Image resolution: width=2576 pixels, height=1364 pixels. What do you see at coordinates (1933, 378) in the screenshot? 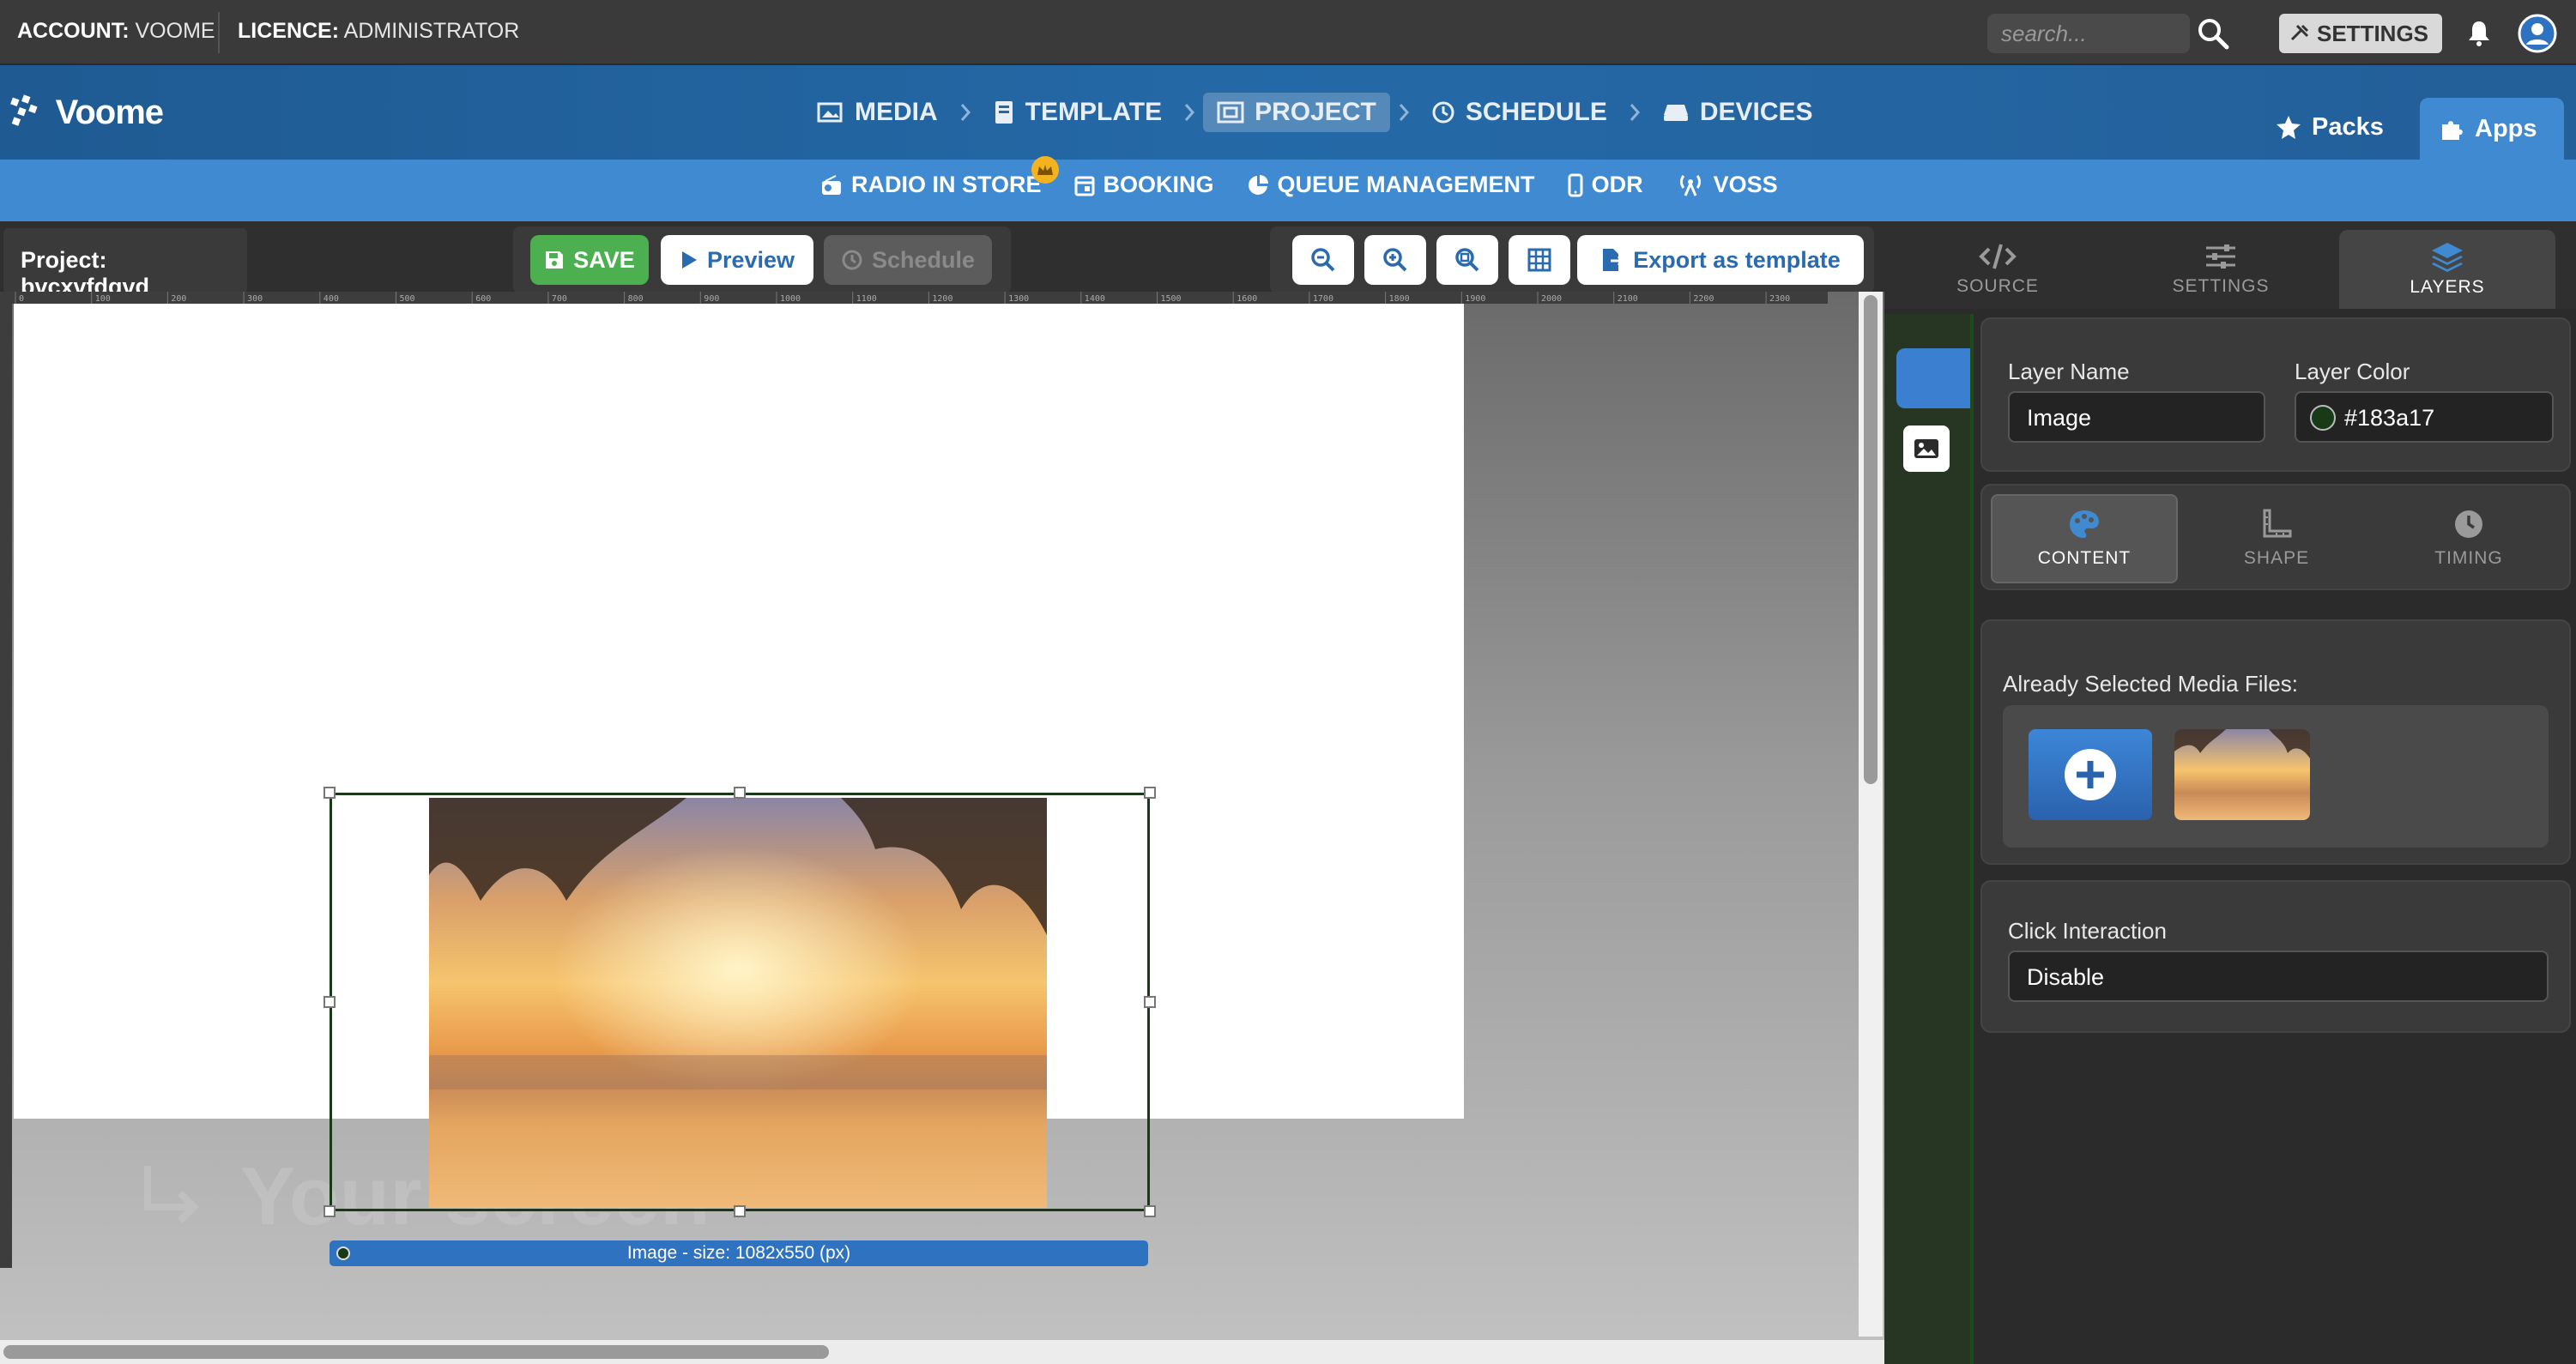
I see `layer-chip-selected` at bounding box center [1933, 378].